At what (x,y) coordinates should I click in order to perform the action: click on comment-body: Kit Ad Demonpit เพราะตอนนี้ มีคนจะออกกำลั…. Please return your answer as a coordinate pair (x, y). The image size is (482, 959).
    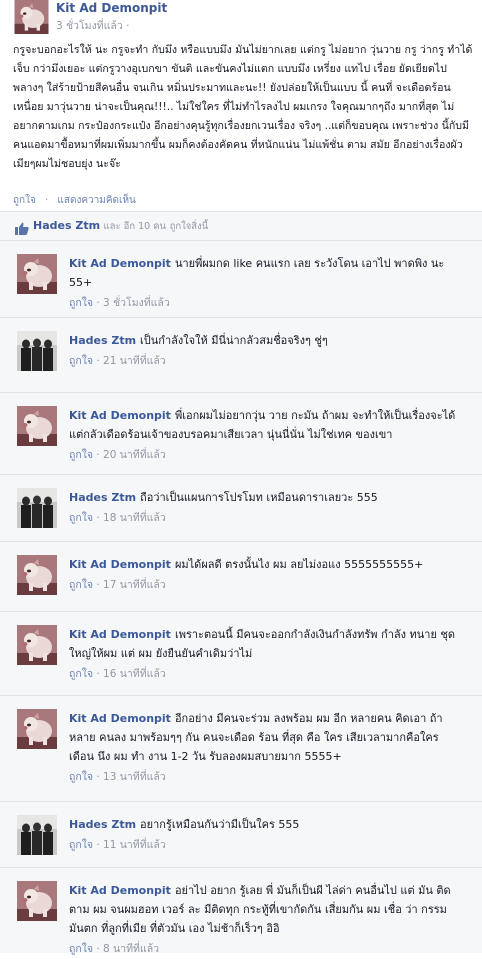
    Looking at the image, I should click on (266, 654).